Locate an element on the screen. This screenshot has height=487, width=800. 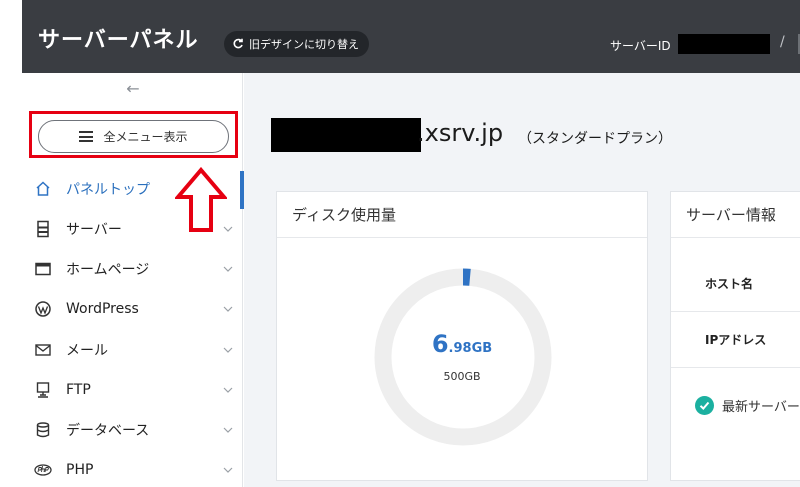
host-name-label: ホスト名 is located at coordinates (729, 284).